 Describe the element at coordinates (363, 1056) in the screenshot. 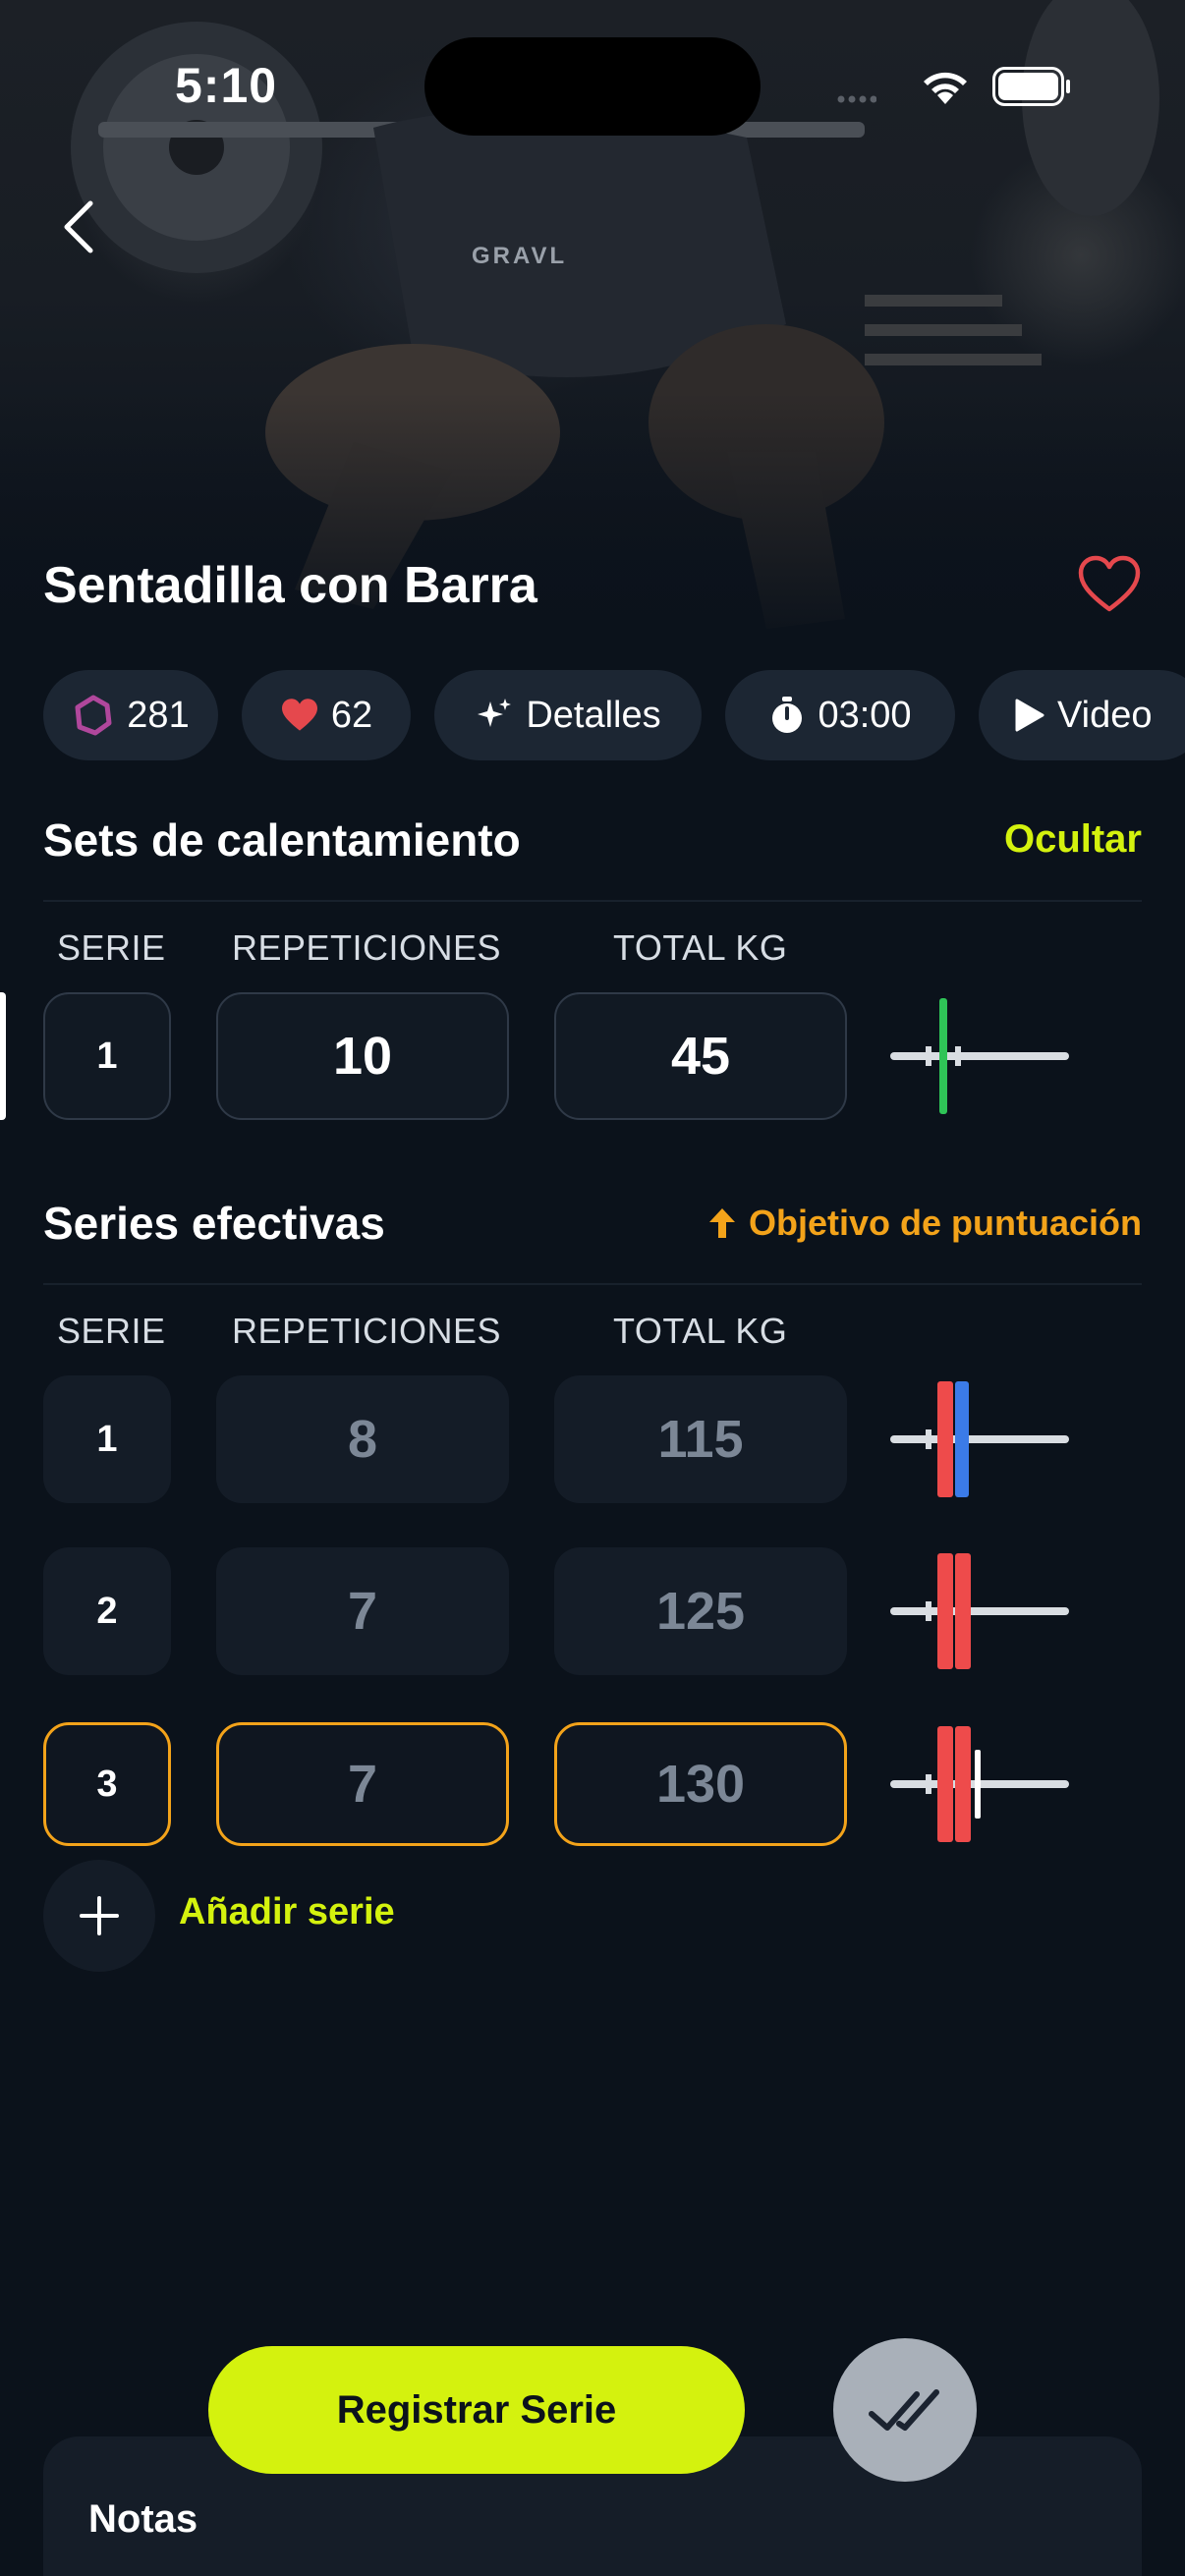

I see `warmup-reps-input: 10` at that location.